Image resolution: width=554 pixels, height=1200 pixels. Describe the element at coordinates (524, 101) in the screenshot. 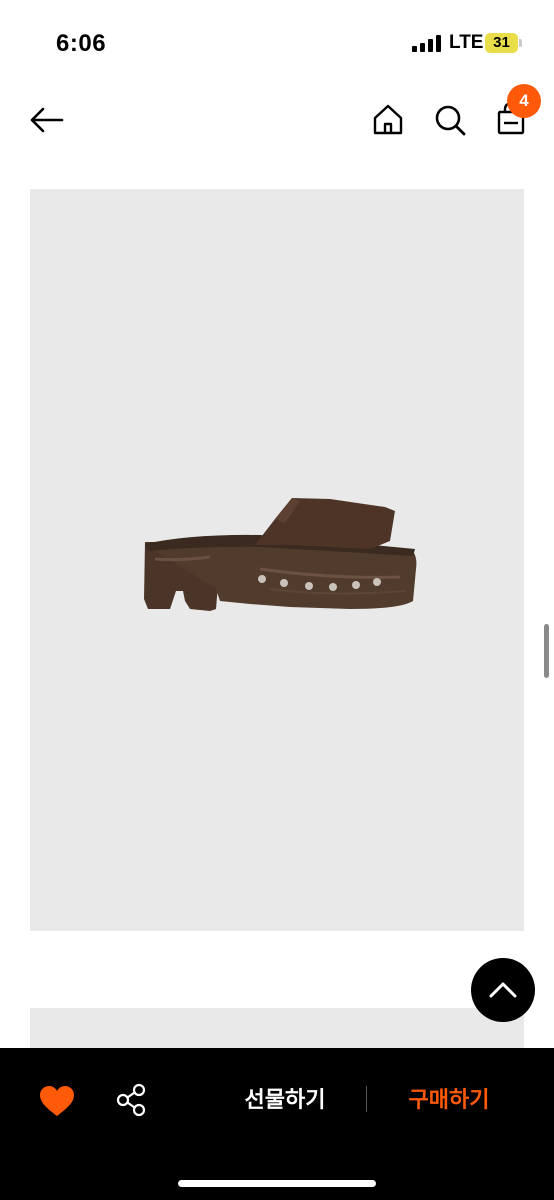

I see `cart-count-badge: 4` at that location.